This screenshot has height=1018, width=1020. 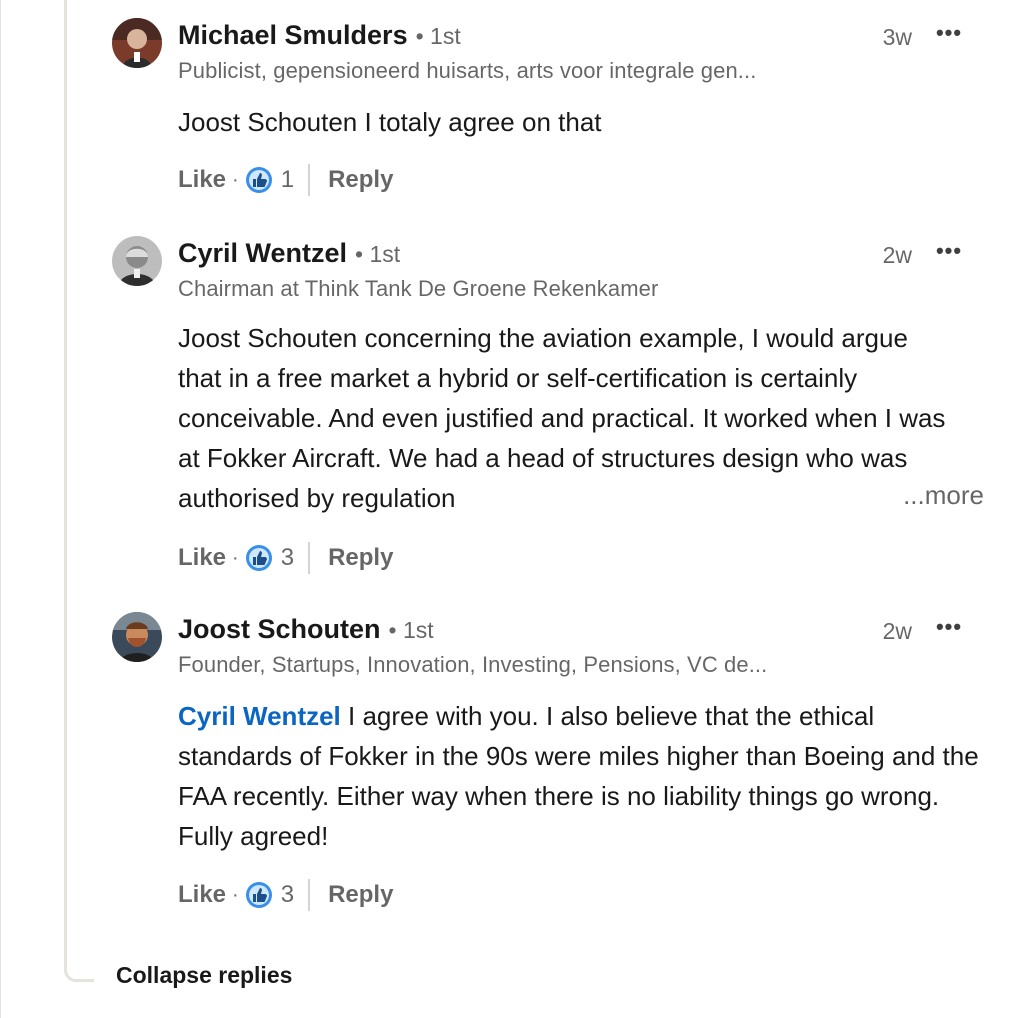 I want to click on author-line: Michael Smulders • 1st, so click(x=319, y=35).